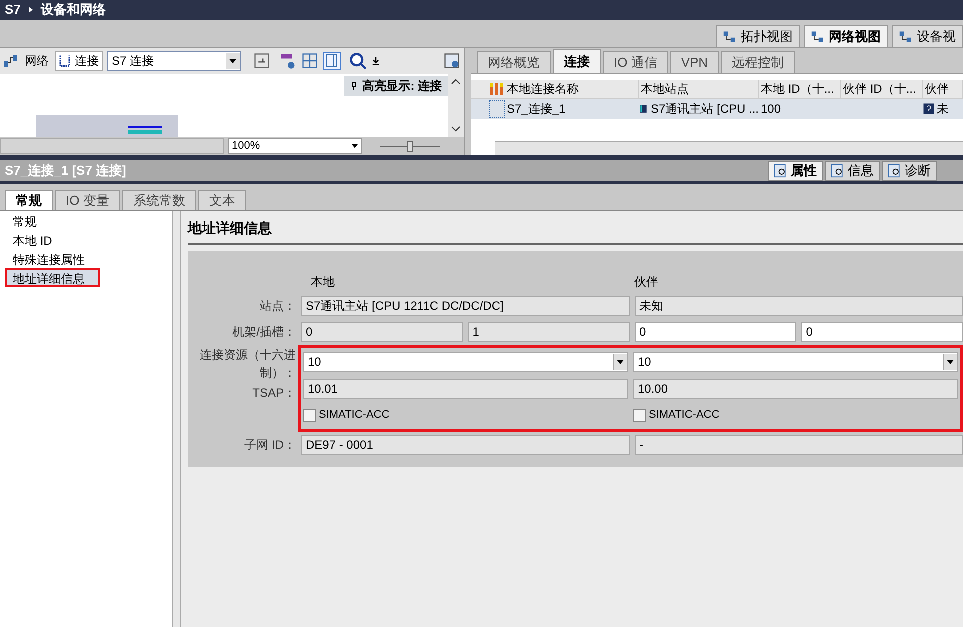 This screenshot has width=963, height=627. What do you see at coordinates (73, 10) in the screenshot?
I see `breadcrumb-item: 设备和网络` at bounding box center [73, 10].